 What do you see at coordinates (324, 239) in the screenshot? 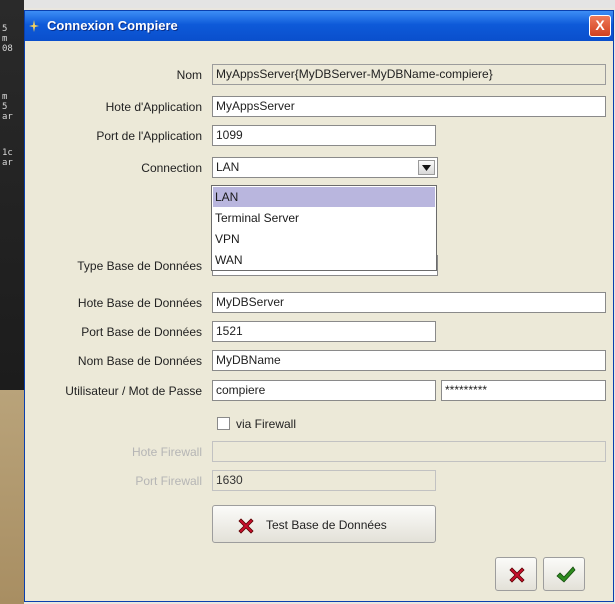
I see `dropdown-option-vpn: VPN` at bounding box center [324, 239].